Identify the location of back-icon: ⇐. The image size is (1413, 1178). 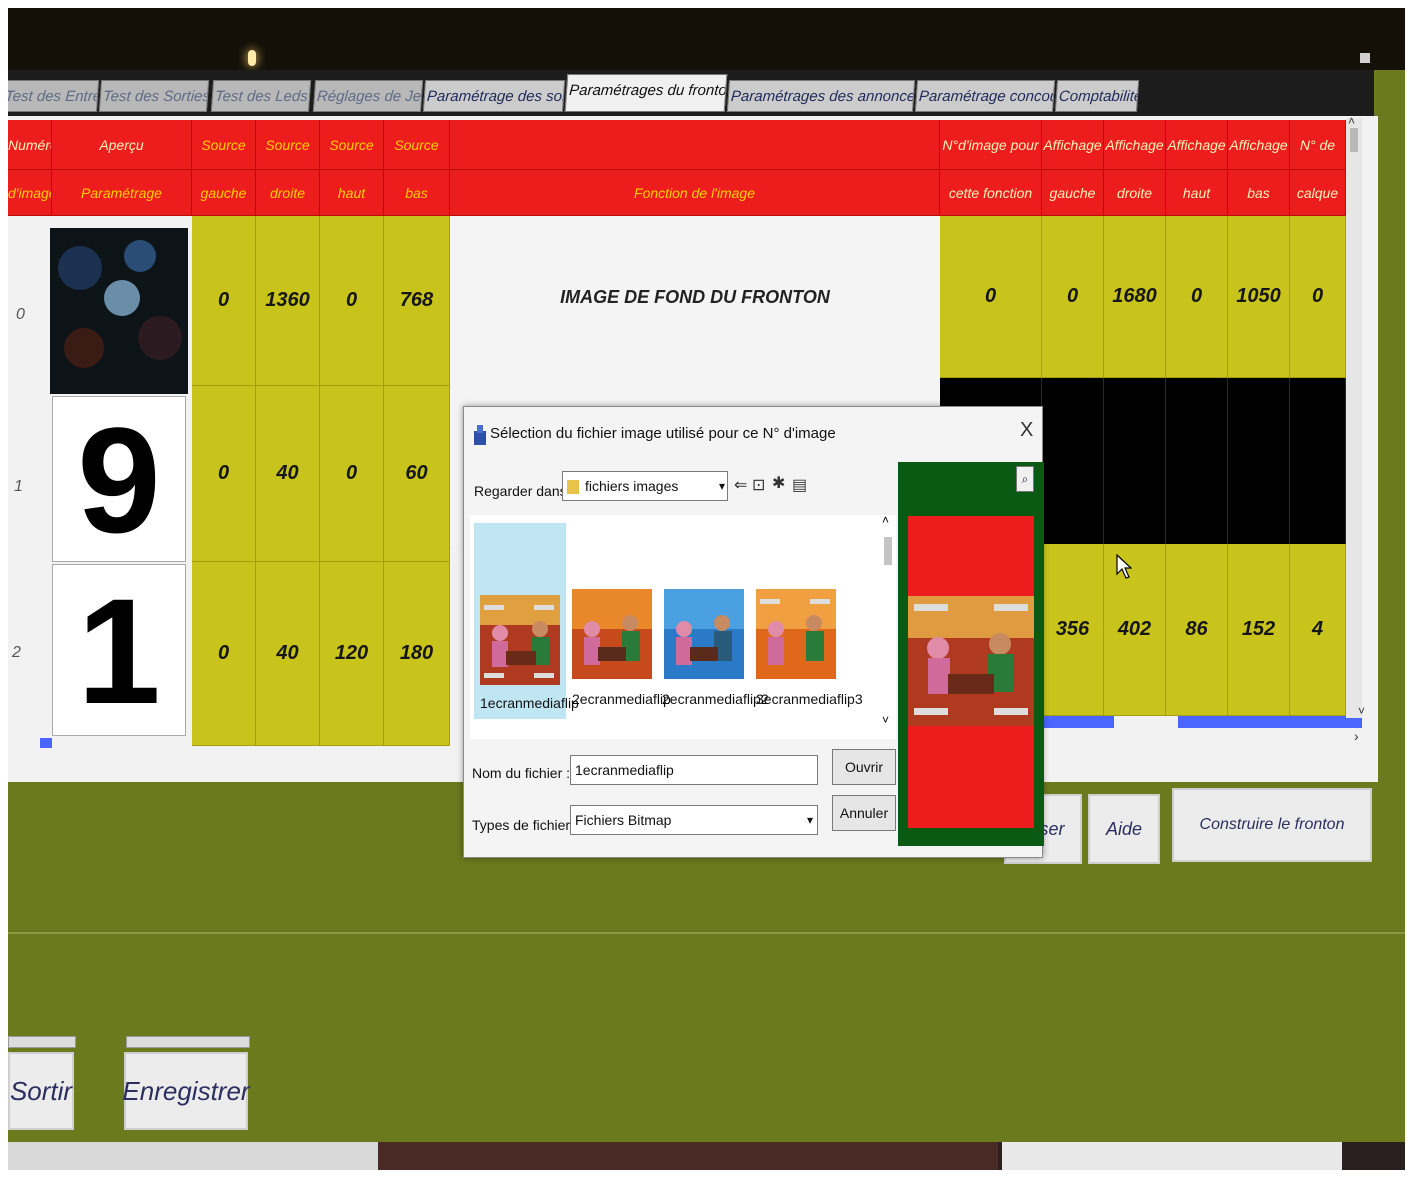
(740, 485).